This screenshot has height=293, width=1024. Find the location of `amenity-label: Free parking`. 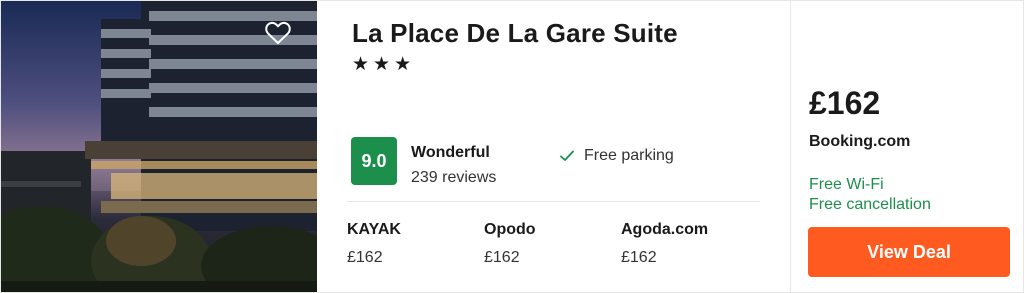

amenity-label: Free parking is located at coordinates (629, 155).